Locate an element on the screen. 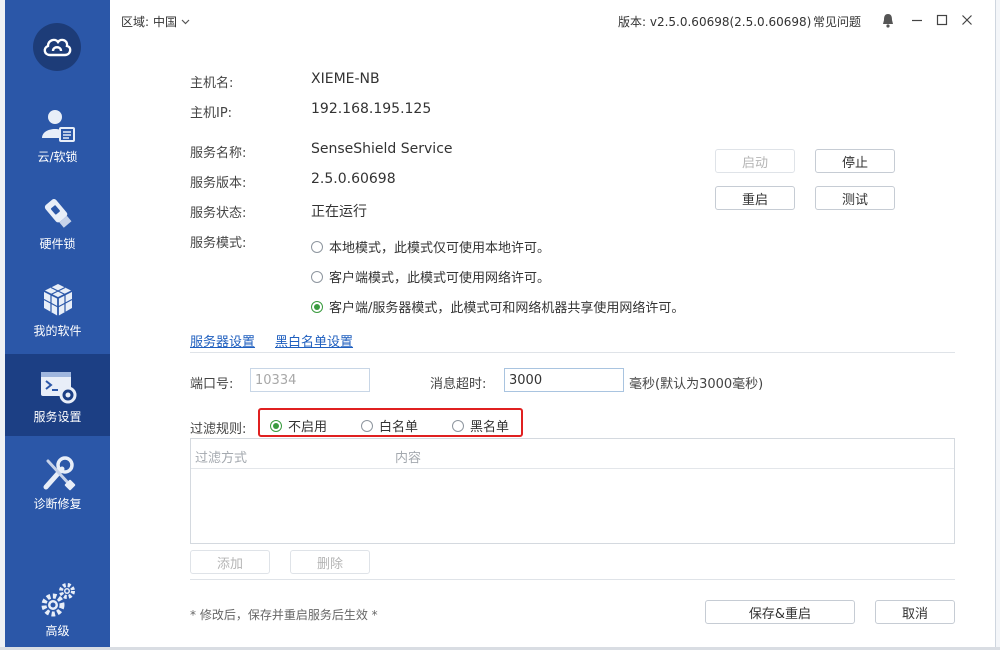  version-text: 版本: v2.5.0.60698(2.5.0.60698) is located at coordinates (715, 22).